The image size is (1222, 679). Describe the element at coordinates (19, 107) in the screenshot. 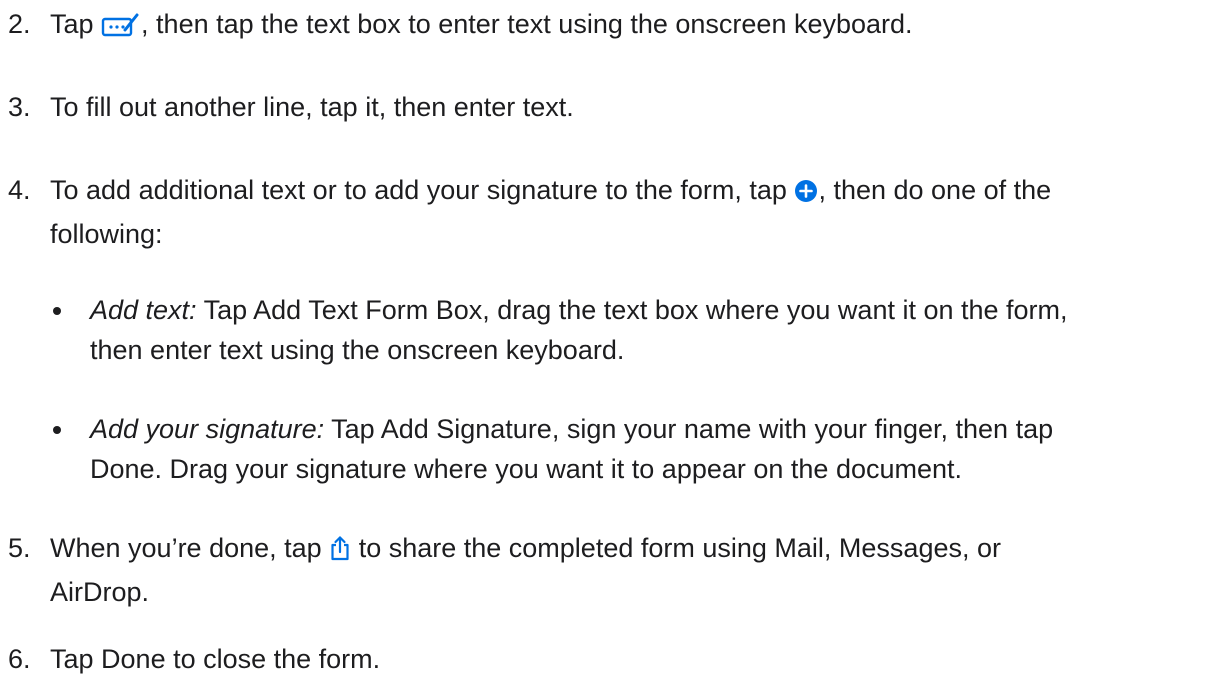

I see `step-number: 3.` at that location.